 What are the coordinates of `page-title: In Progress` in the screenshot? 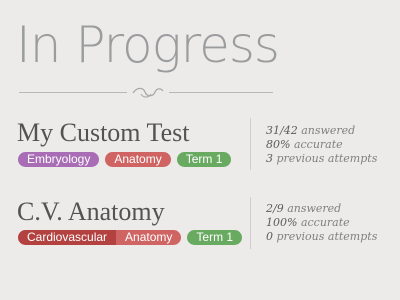 It's located at (148, 45).